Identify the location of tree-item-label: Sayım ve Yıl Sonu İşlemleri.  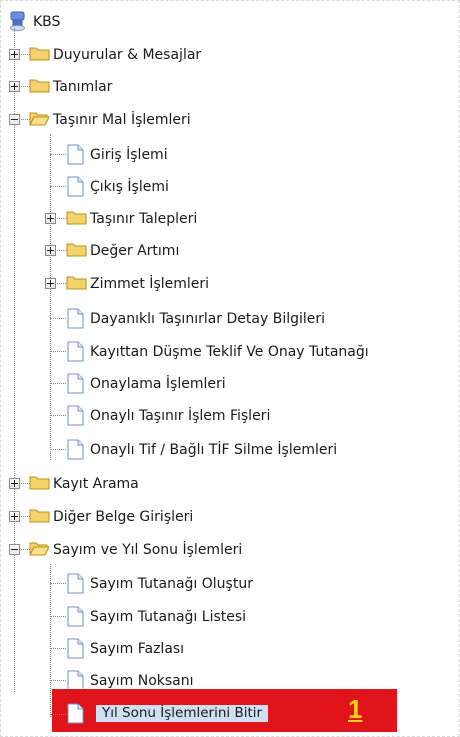
(148, 550).